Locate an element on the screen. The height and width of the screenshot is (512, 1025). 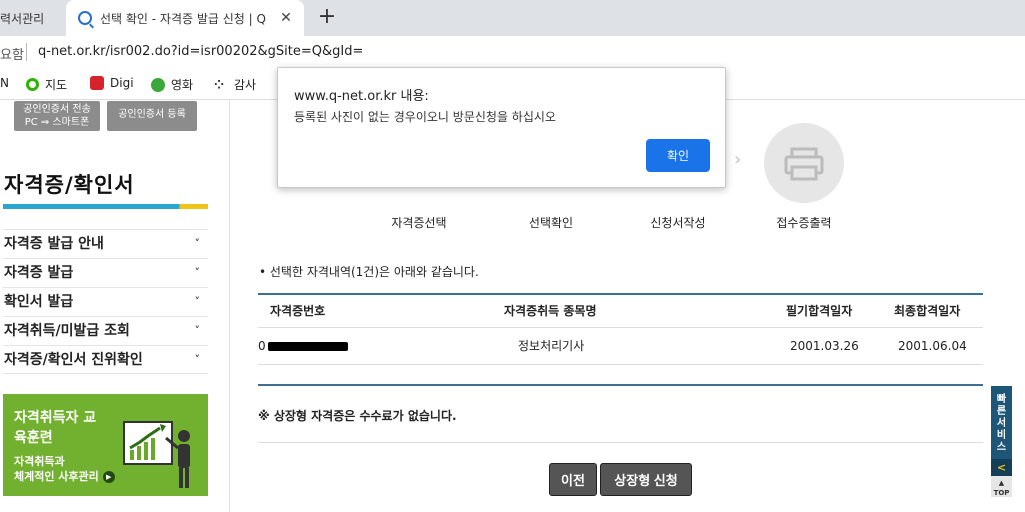
apply-button: 상장형 신청 is located at coordinates (646, 479).